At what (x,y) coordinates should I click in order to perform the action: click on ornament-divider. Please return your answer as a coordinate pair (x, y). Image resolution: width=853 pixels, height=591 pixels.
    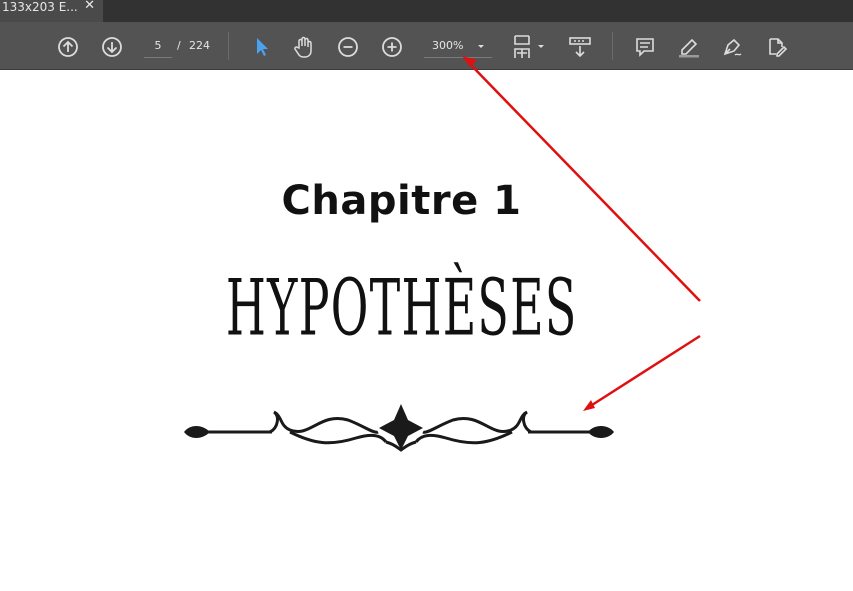
    Looking at the image, I should click on (399, 428).